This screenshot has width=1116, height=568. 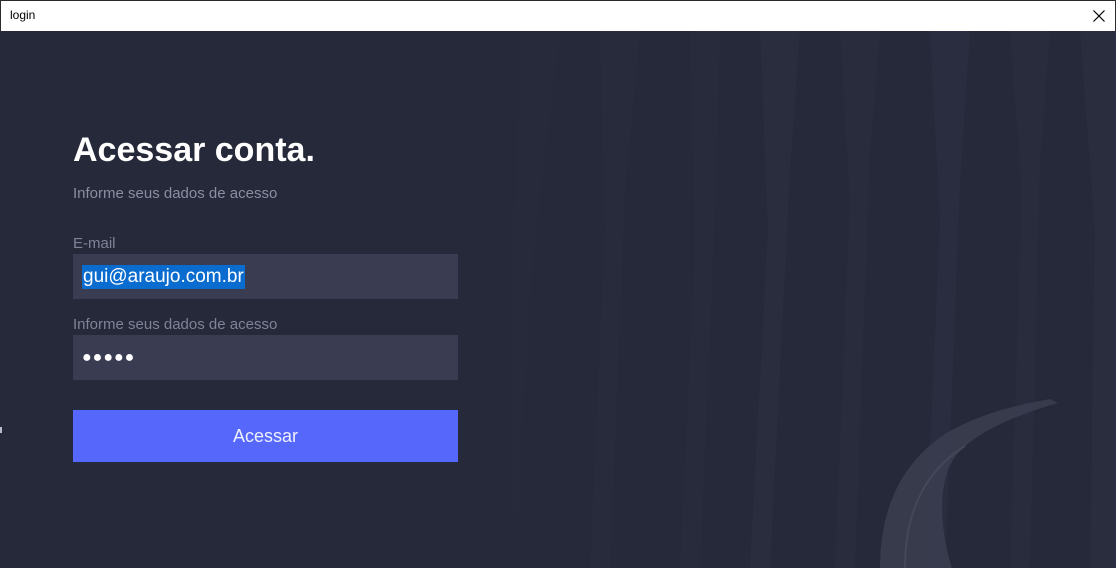 I want to click on close-button, so click(x=1099, y=16).